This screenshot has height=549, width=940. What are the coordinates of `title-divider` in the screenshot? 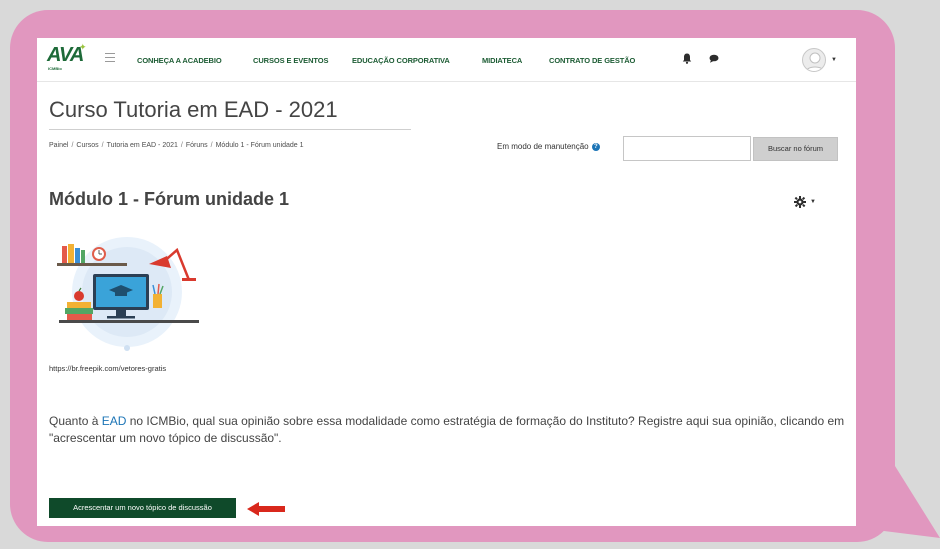 It's located at (230, 129).